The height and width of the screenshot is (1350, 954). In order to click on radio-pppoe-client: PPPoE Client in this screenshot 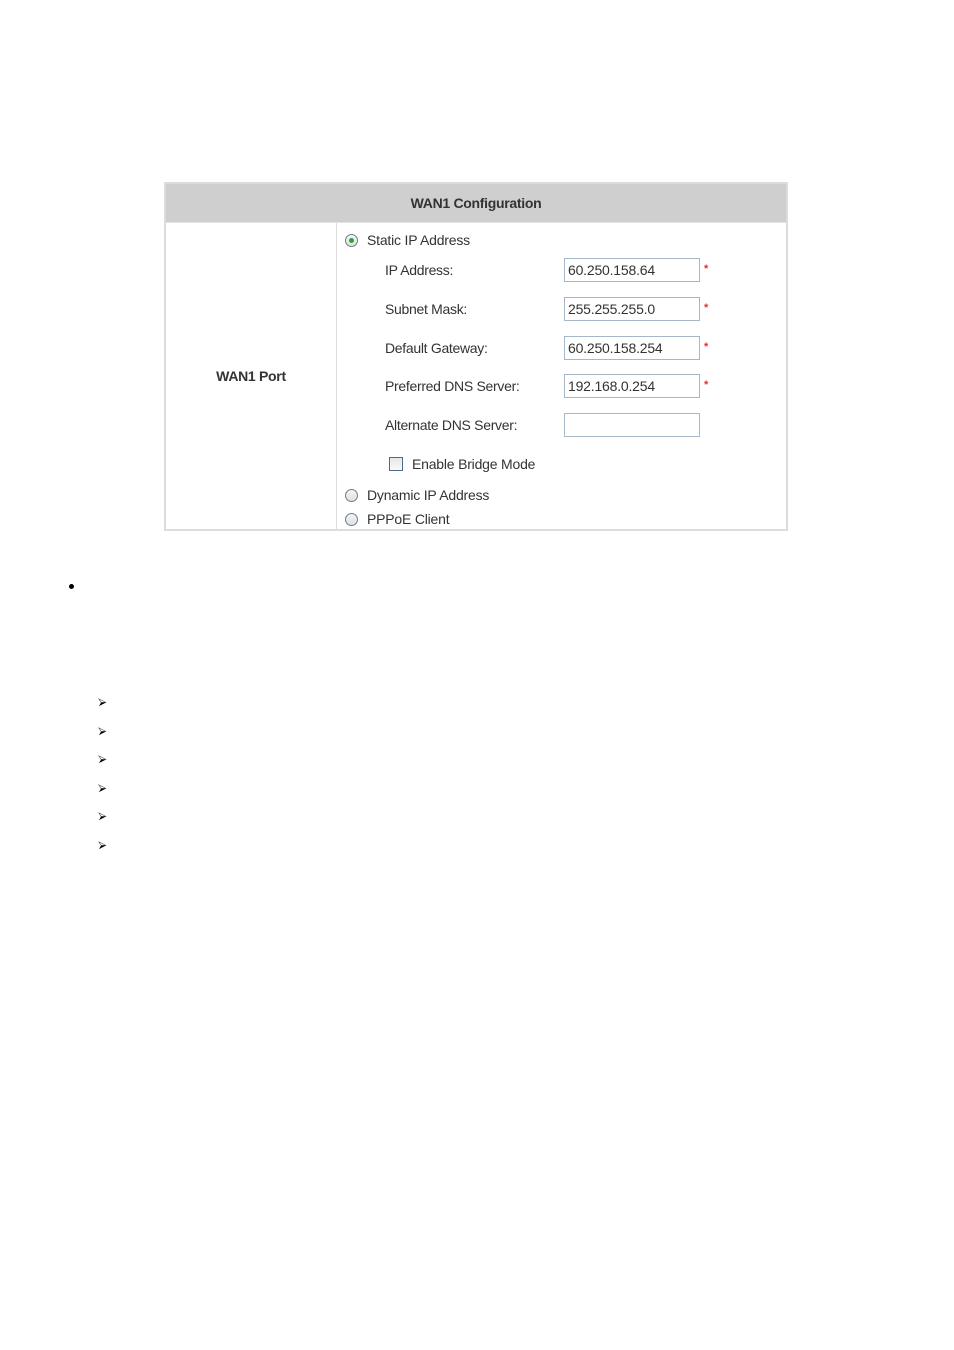, I will do `click(397, 519)`.